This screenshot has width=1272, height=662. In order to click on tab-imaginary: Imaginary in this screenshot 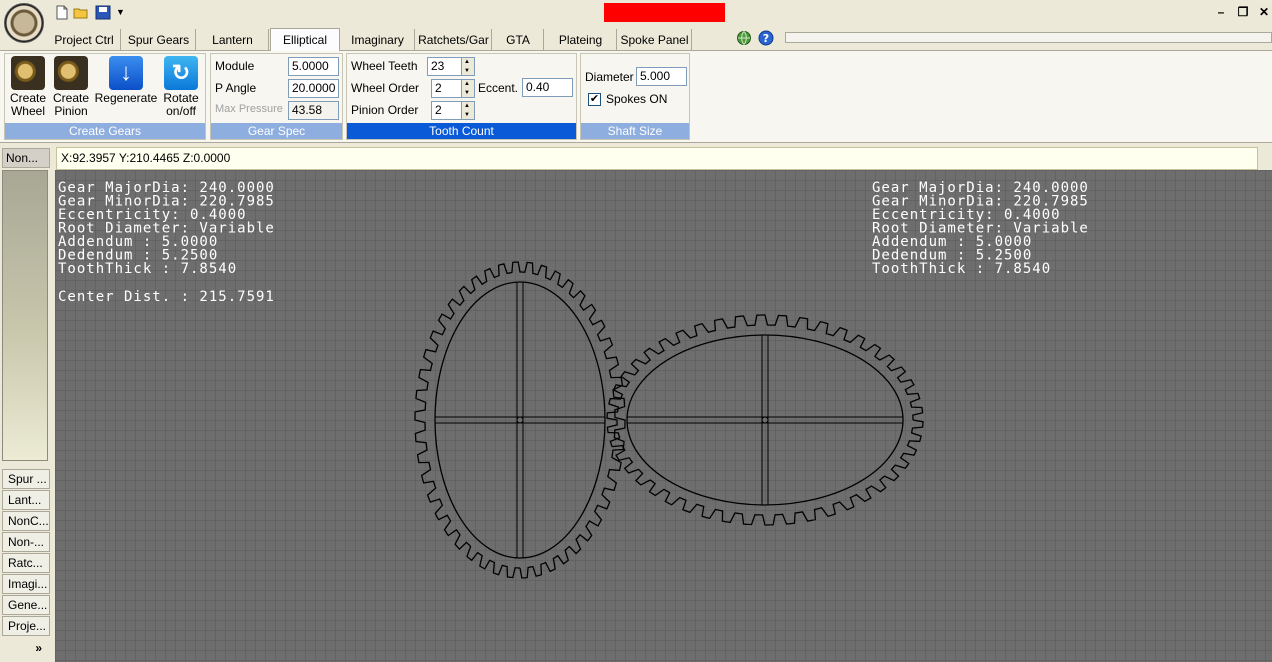, I will do `click(378, 40)`.